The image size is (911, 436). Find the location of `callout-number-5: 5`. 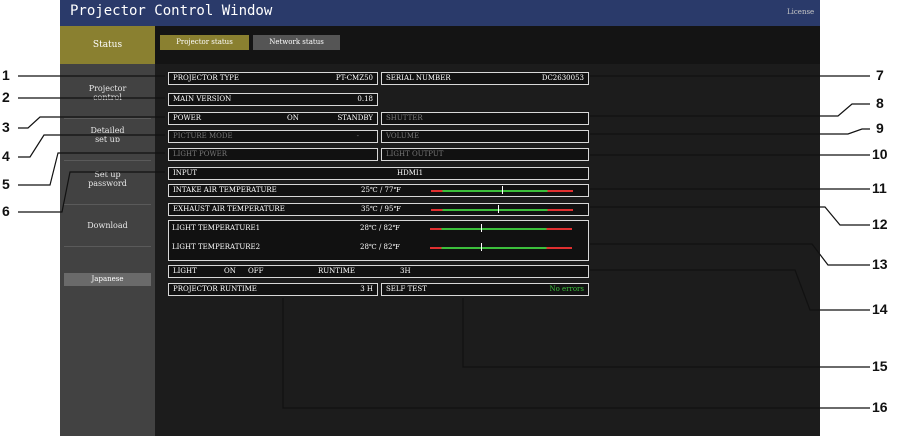

callout-number-5: 5 is located at coordinates (6, 184).